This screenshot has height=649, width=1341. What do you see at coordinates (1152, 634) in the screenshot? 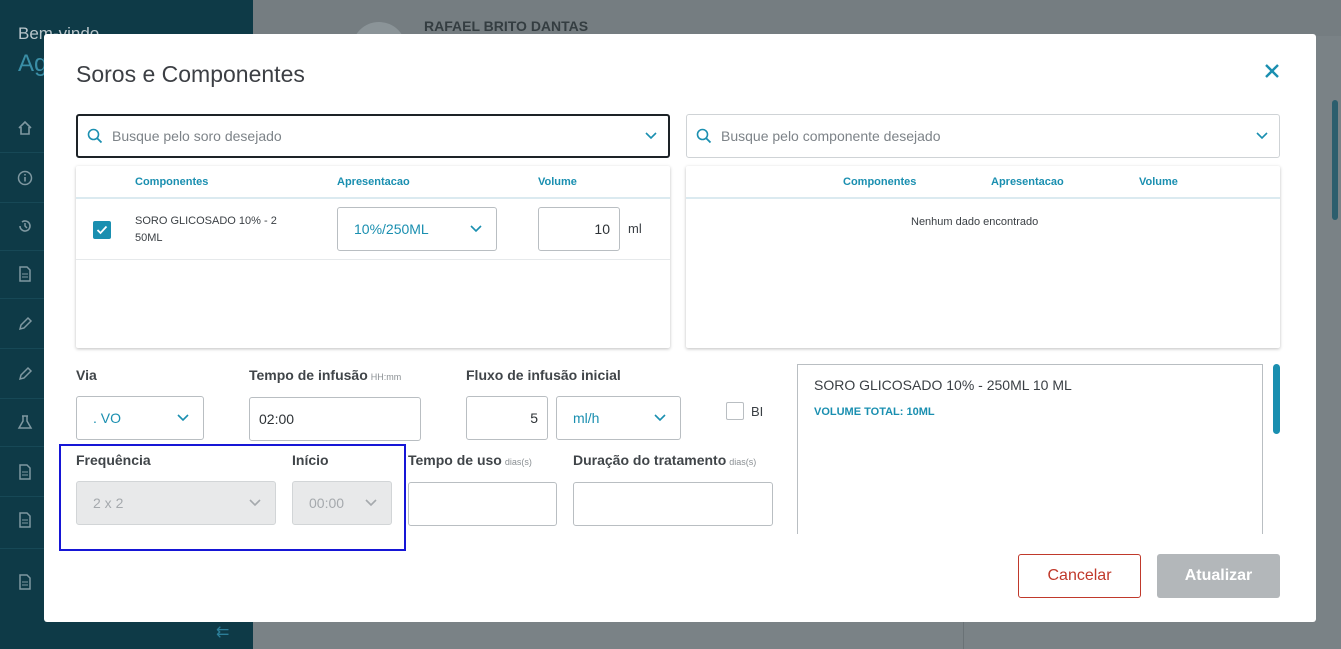
I see `background-panel` at bounding box center [1152, 634].